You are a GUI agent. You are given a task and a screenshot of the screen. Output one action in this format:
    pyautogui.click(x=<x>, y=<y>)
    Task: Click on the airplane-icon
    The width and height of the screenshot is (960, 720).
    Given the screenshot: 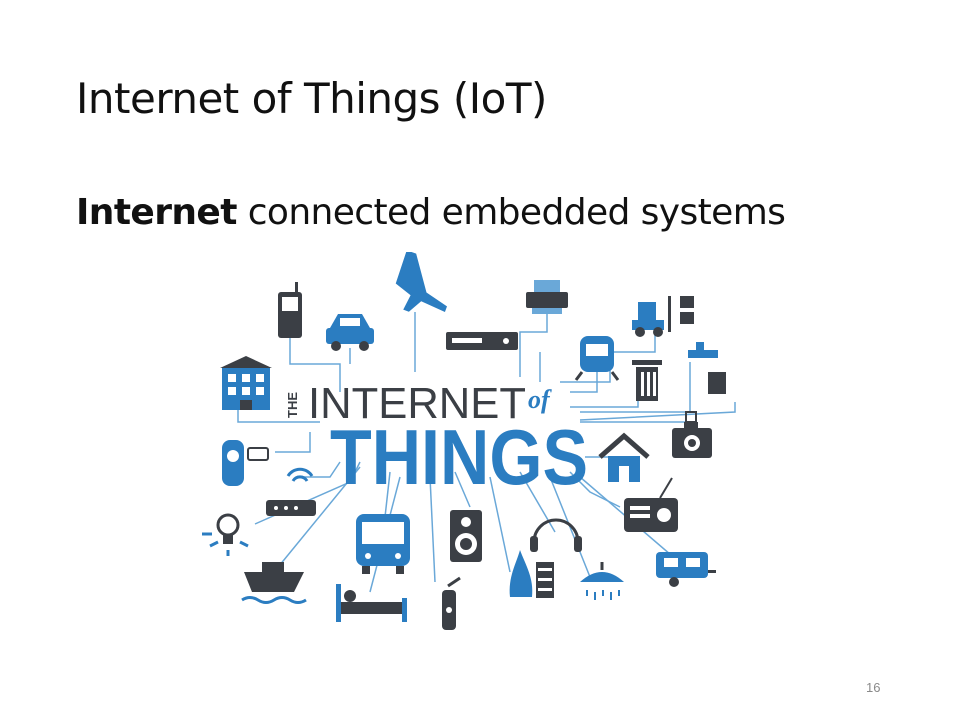 What is the action you would take?
    pyautogui.click(x=421, y=282)
    